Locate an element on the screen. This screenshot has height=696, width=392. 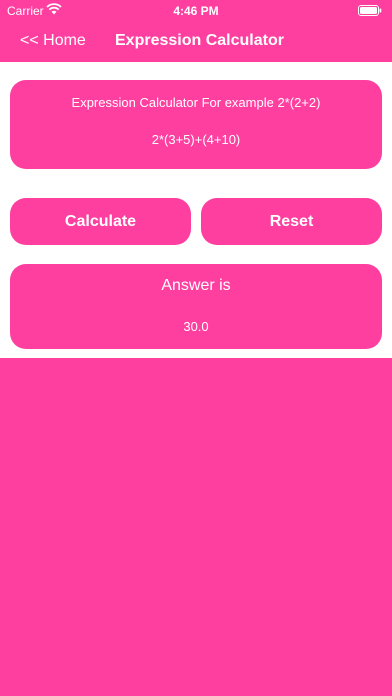
home-back-button: << Home is located at coordinates (53, 41).